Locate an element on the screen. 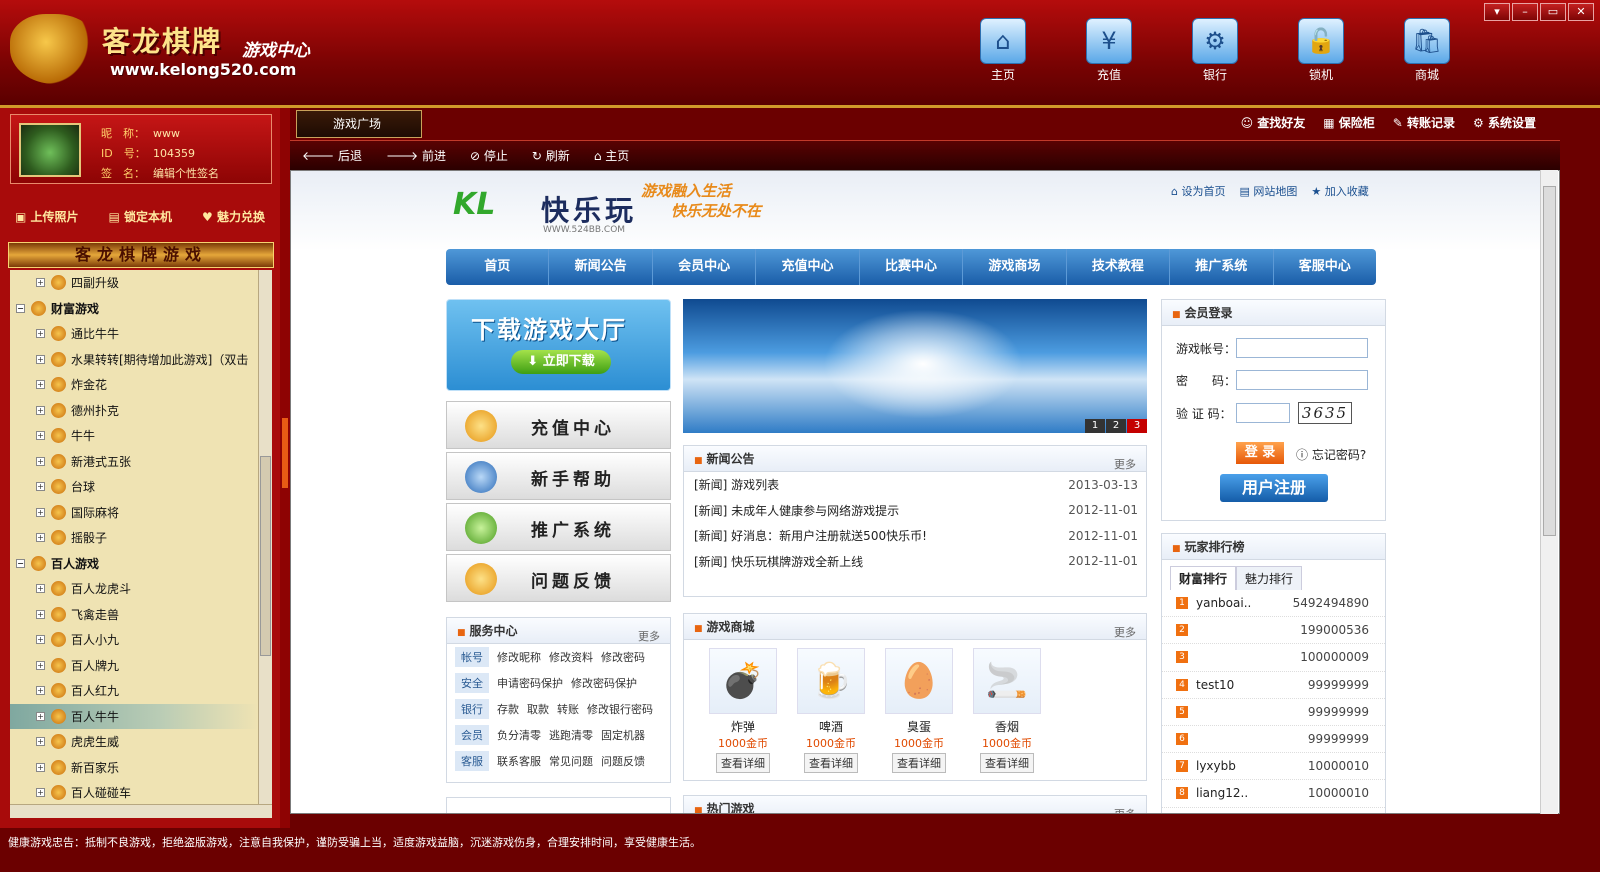 This screenshot has width=1600, height=872. site-nav-item: 技术教程 is located at coordinates (1119, 267).